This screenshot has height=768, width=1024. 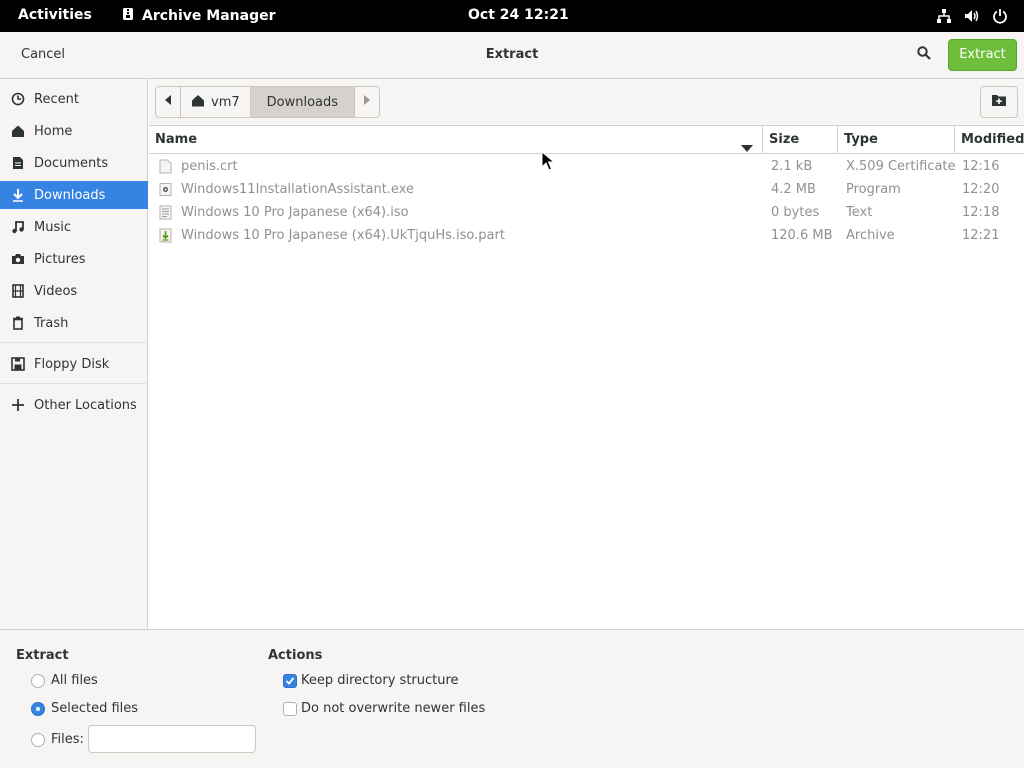 What do you see at coordinates (989, 140) in the screenshot?
I see `column-modified: Modified` at bounding box center [989, 140].